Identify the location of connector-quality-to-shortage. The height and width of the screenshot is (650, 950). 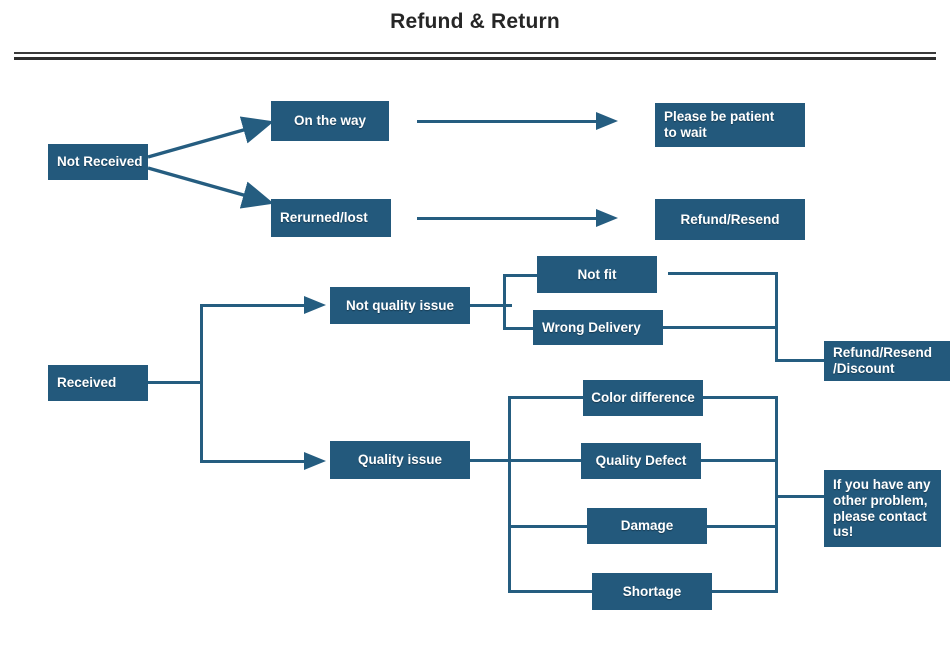
(551, 591).